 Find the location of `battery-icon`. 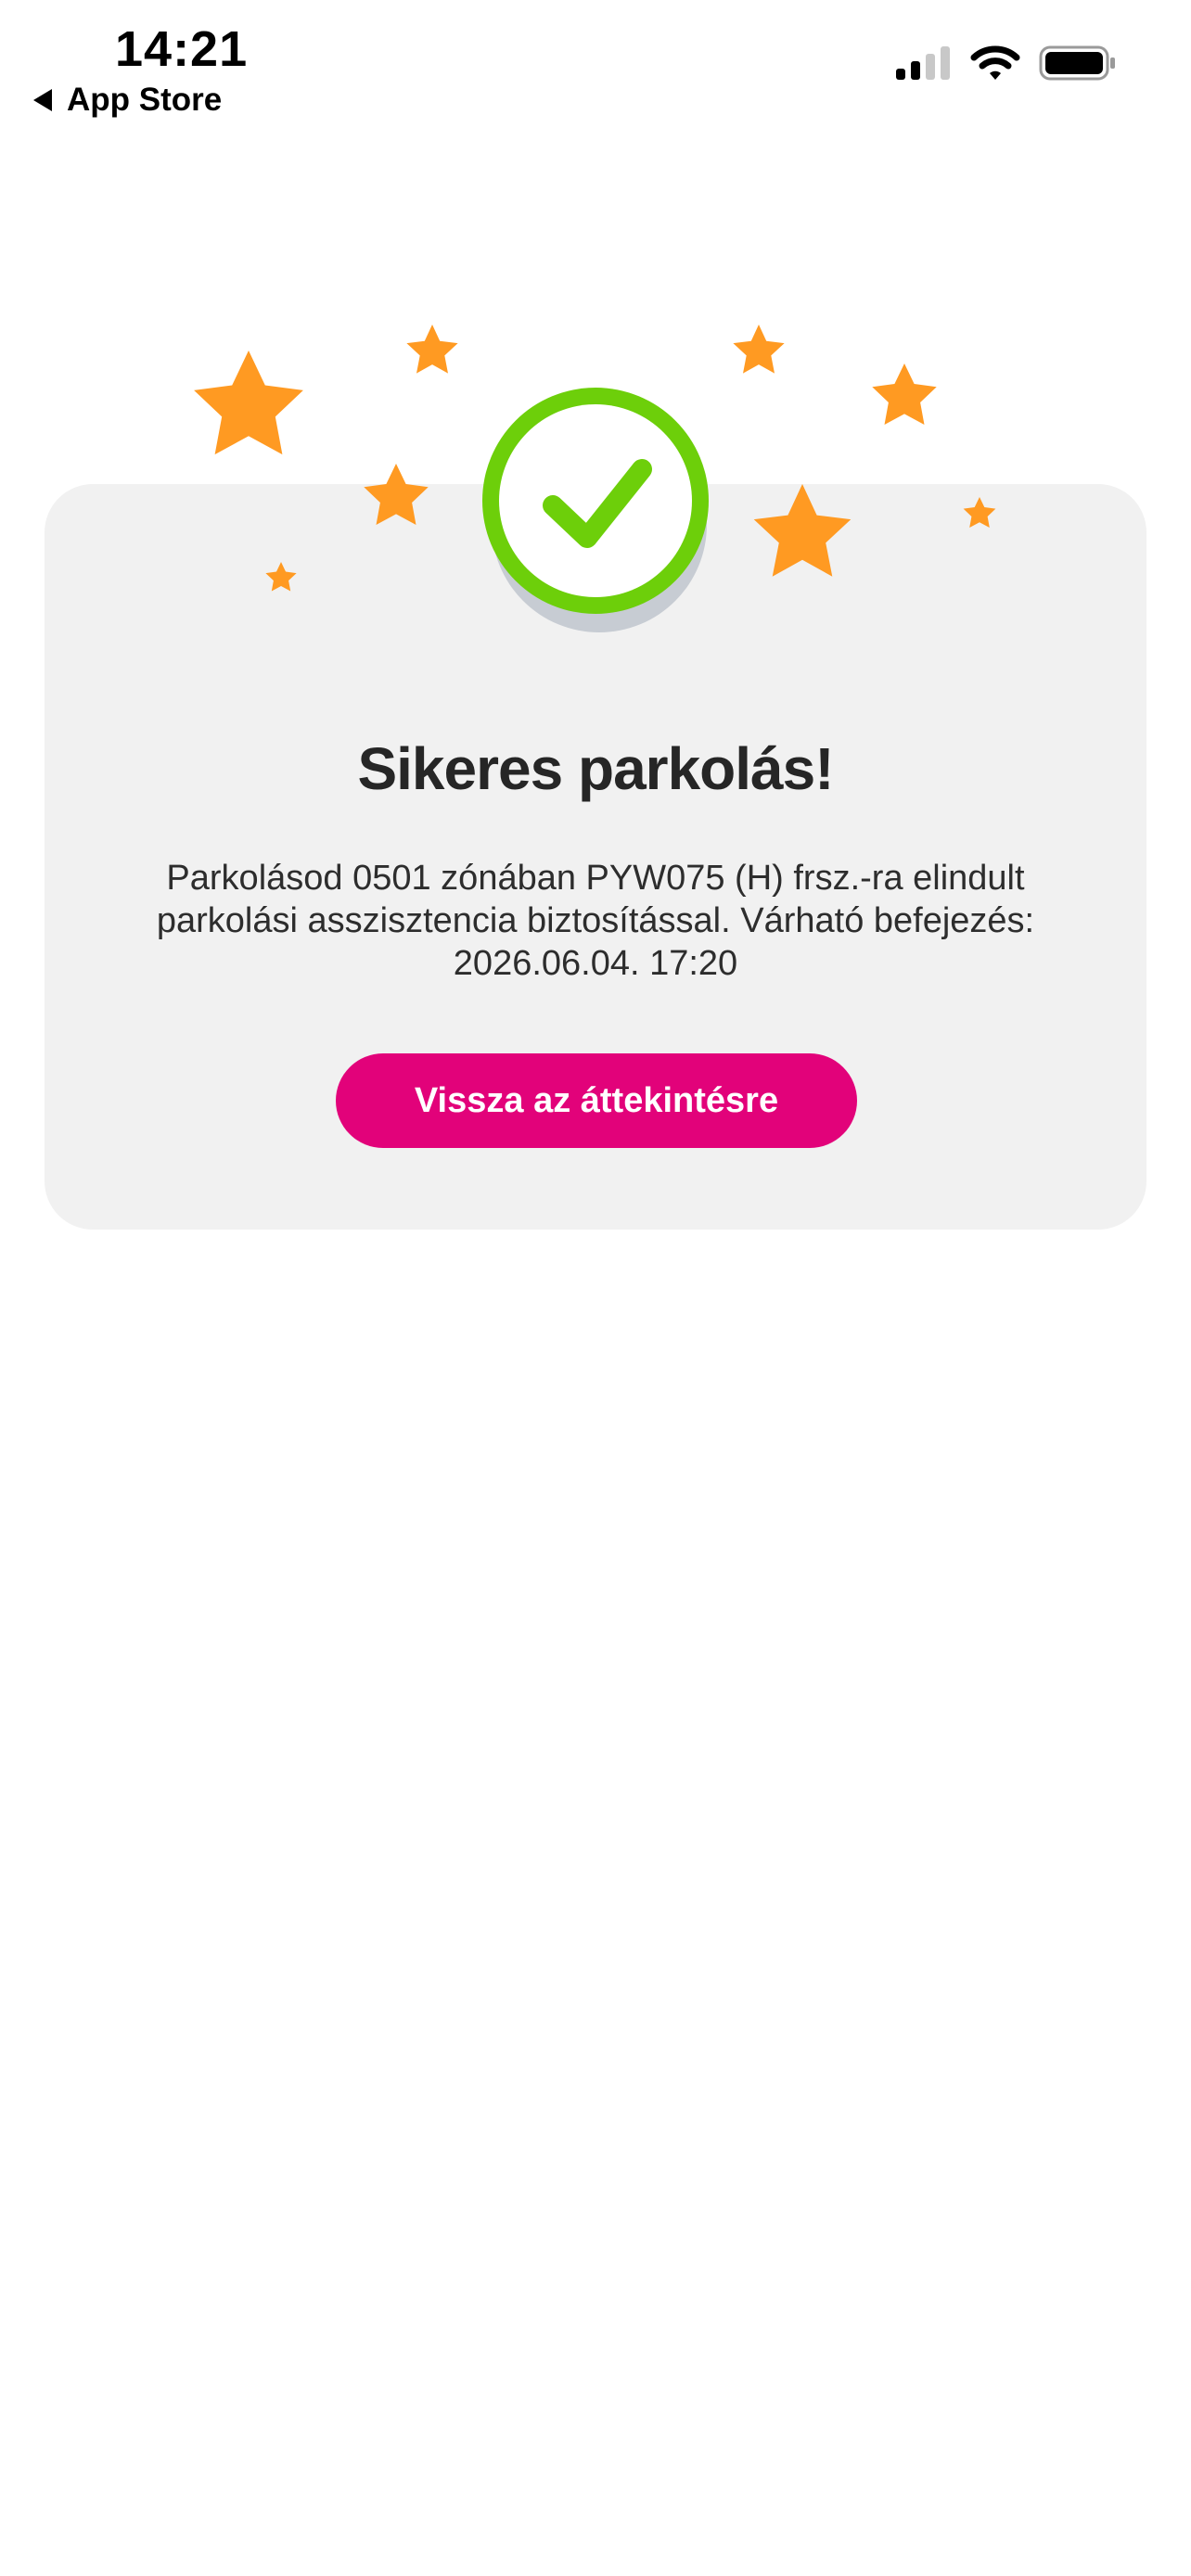

battery-icon is located at coordinates (1077, 63).